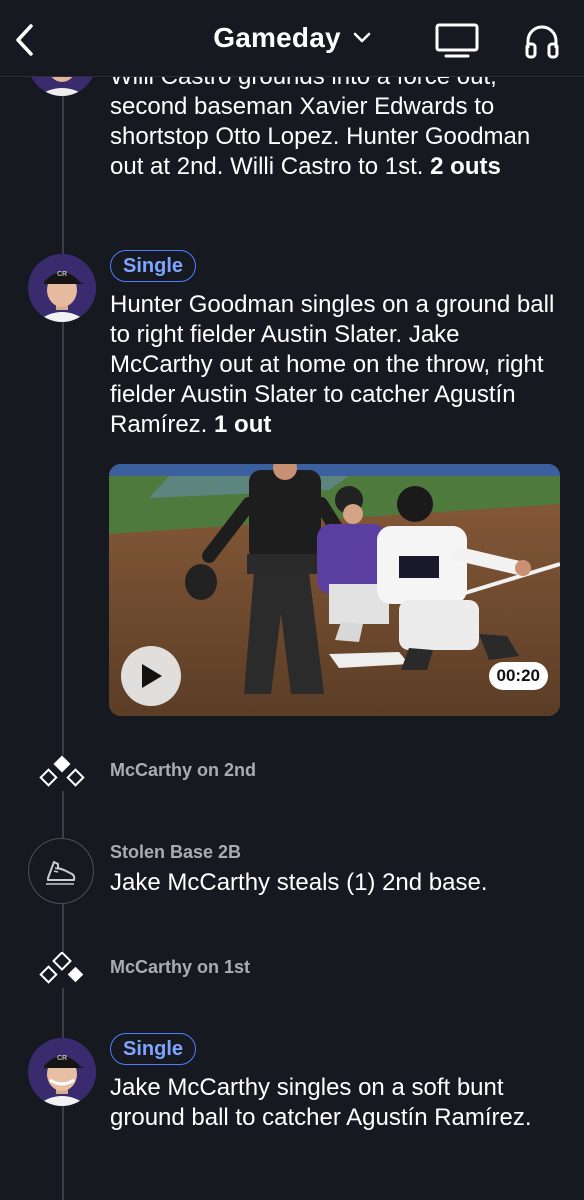 The width and height of the screenshot is (584, 1200). I want to click on player-avatar-hunter-goodman: CR, so click(62, 288).